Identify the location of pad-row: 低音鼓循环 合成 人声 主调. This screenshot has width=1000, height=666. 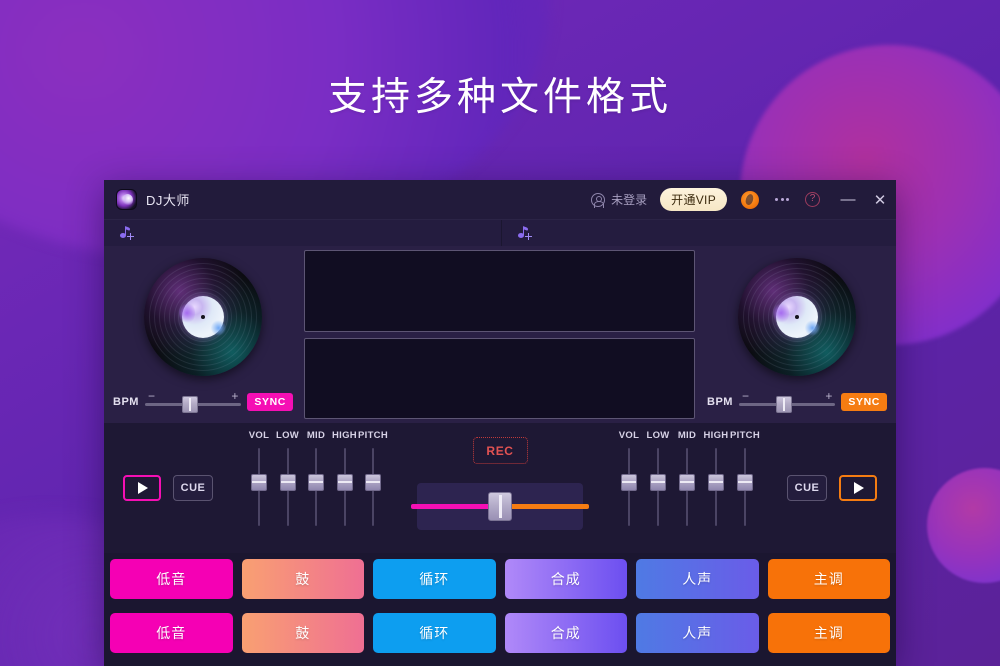
(500, 633).